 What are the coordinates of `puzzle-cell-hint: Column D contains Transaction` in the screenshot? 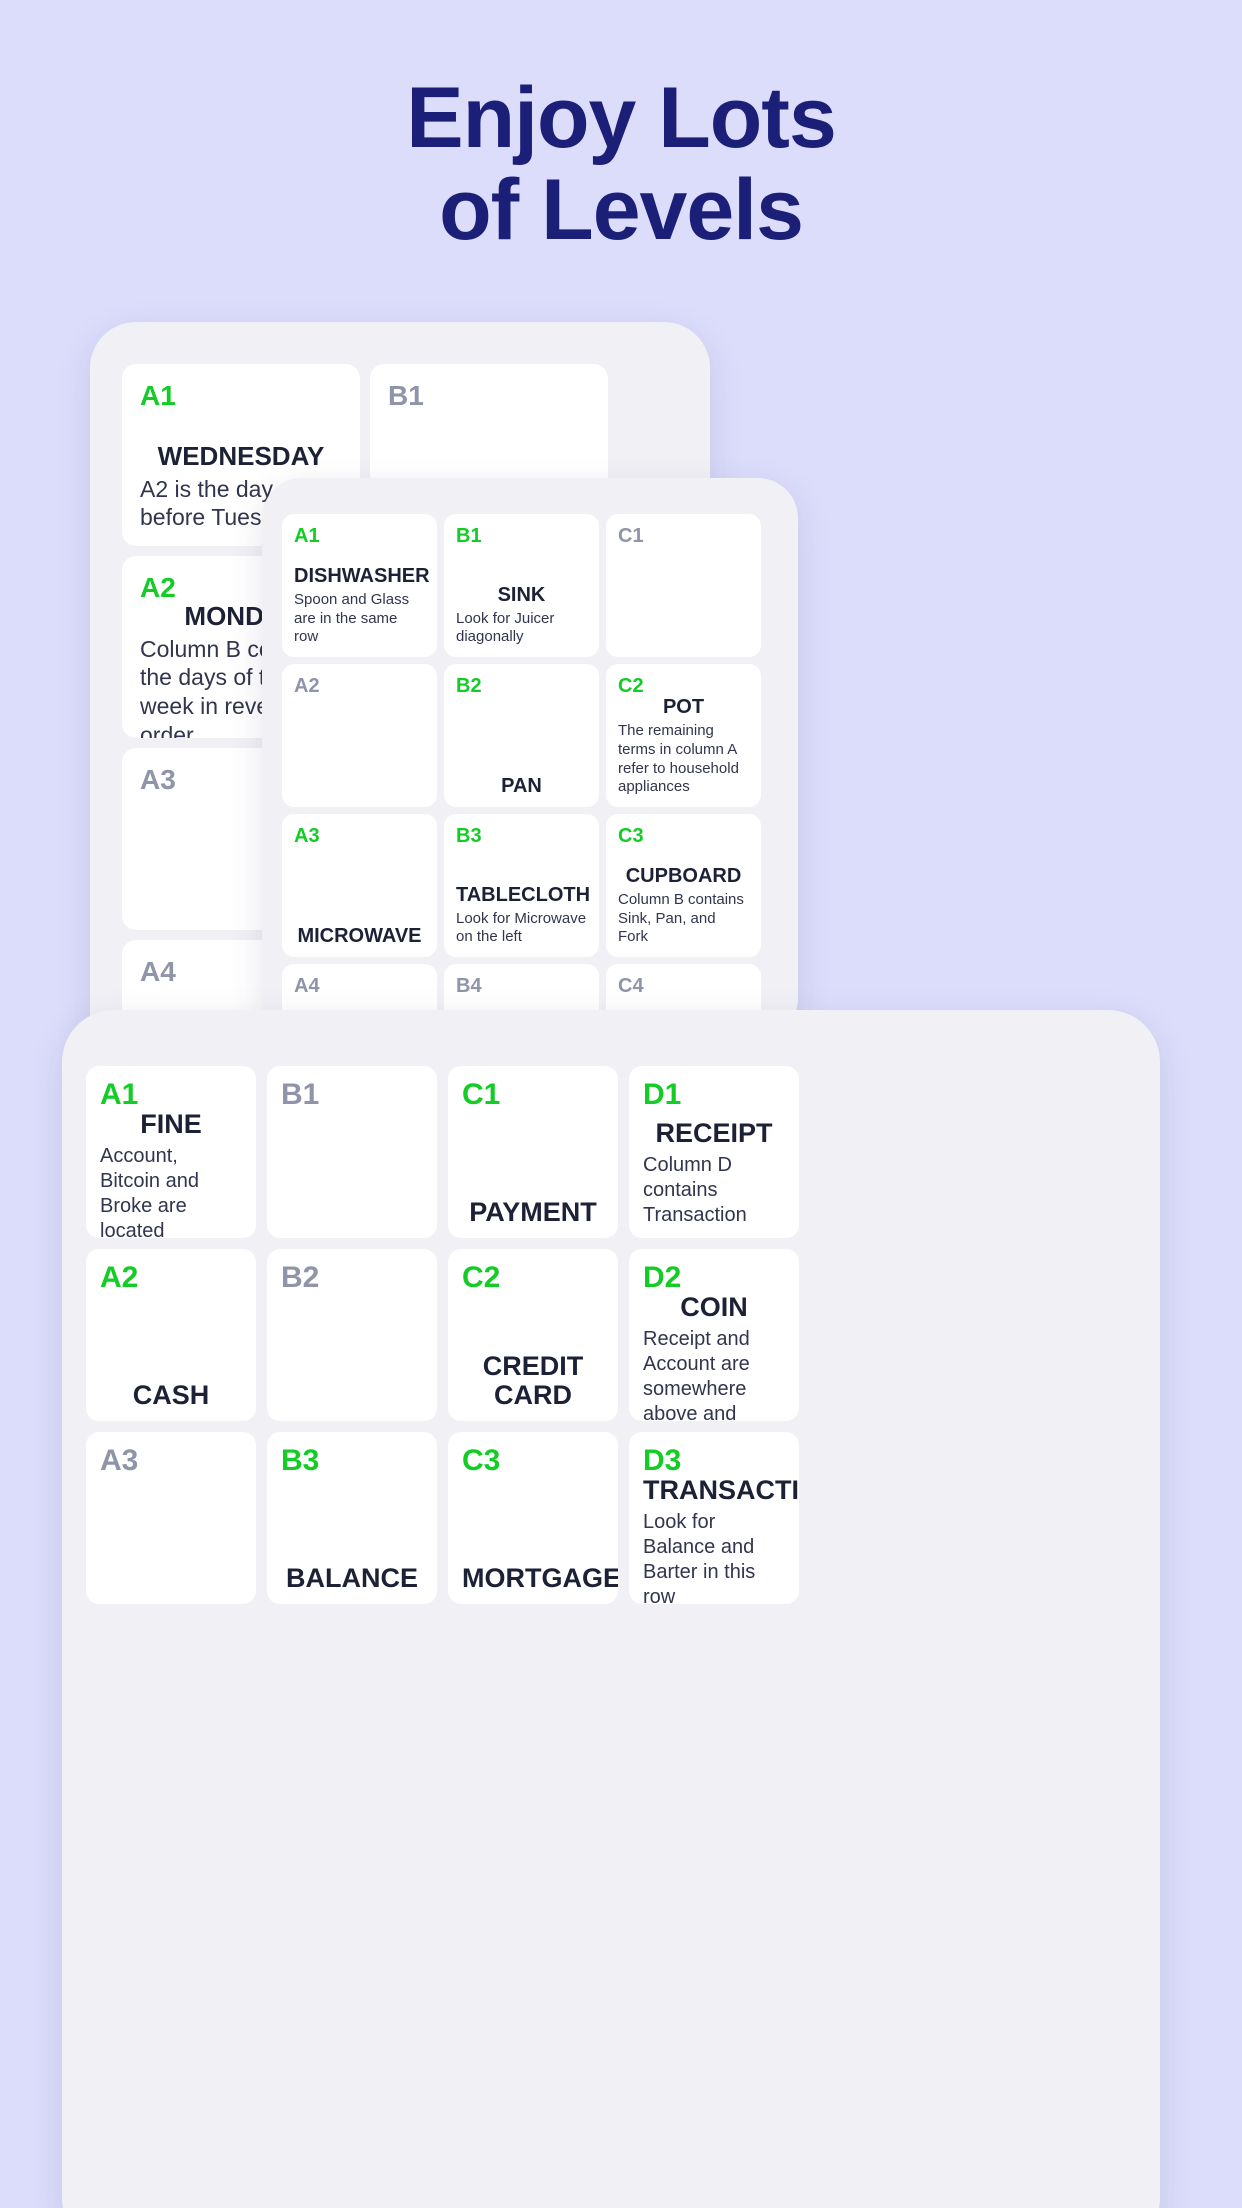 It's located at (695, 1190).